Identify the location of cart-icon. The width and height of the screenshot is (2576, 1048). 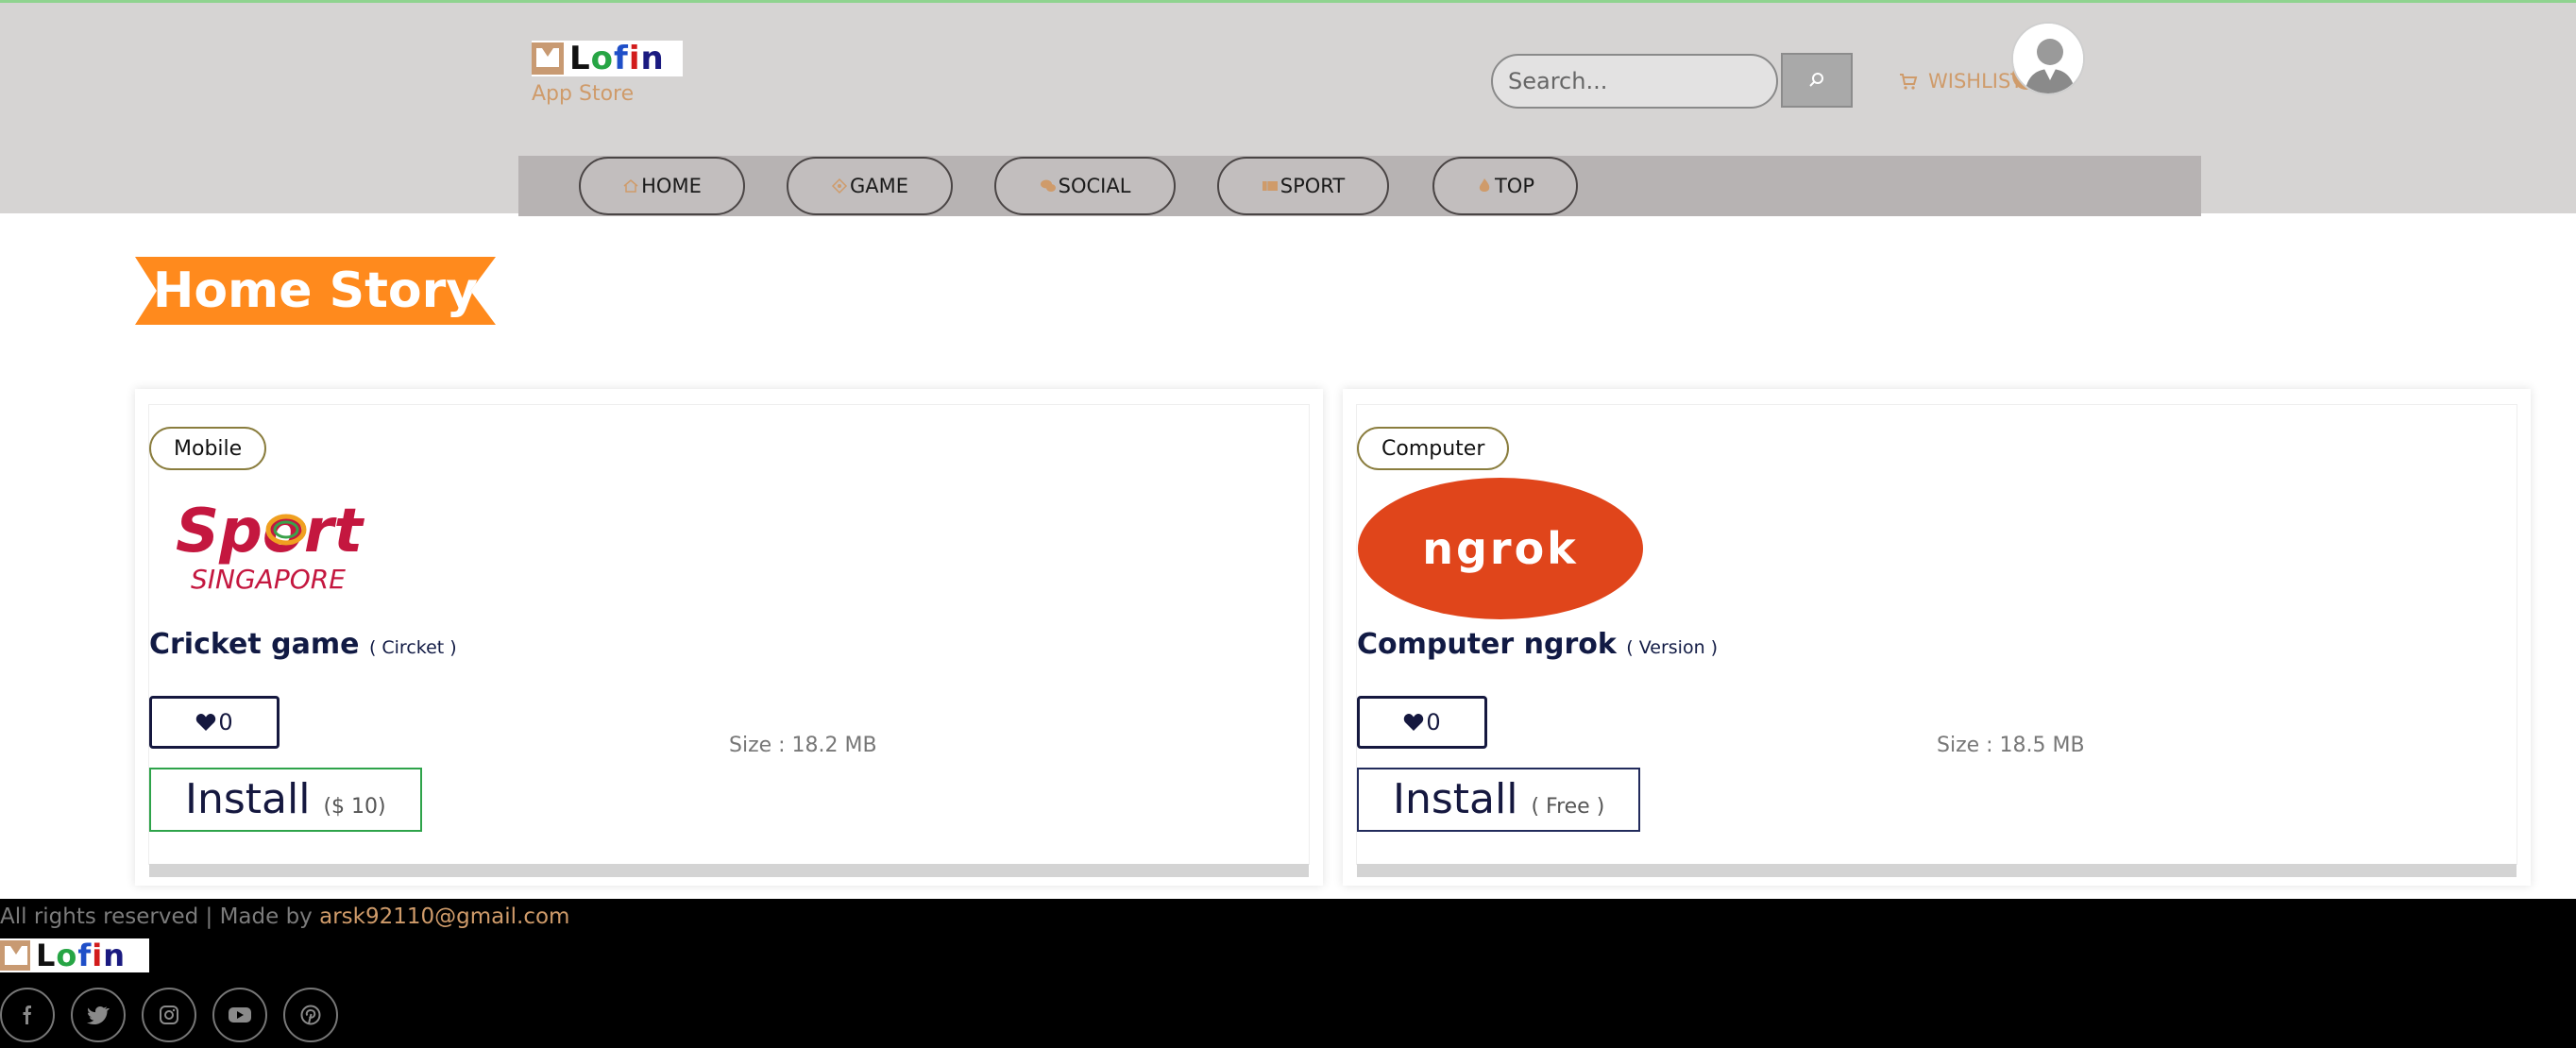
(1909, 82).